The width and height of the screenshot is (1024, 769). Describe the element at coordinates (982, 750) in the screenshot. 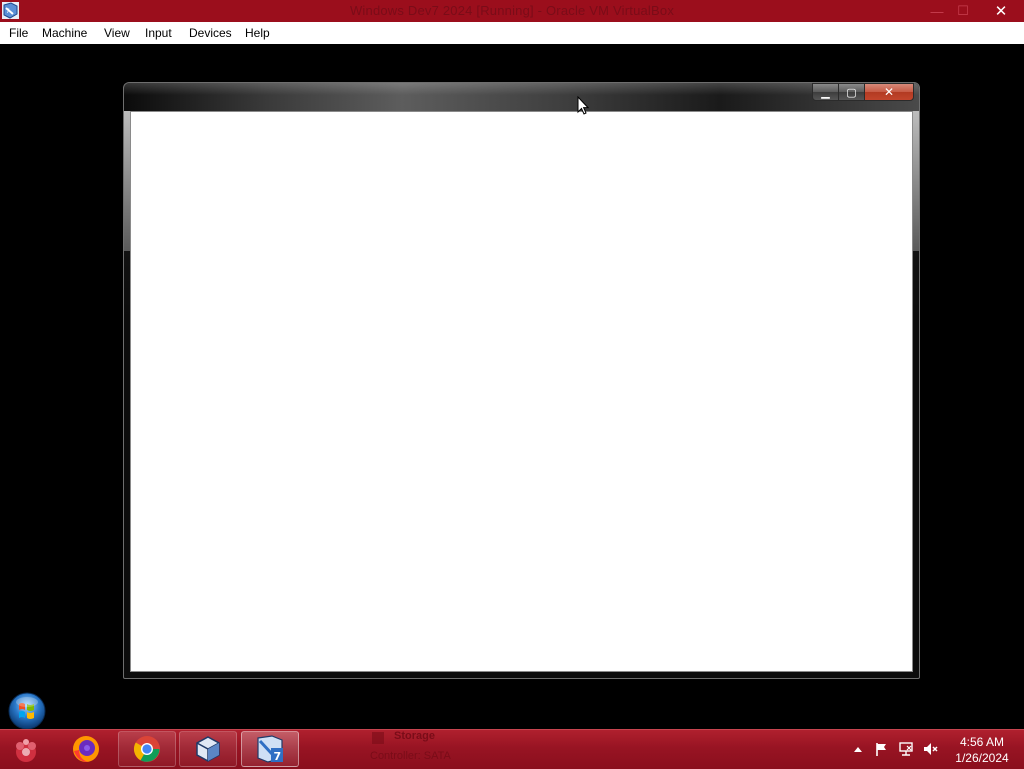

I see `taskbar-clock: 4:56 AM 1/26/2024` at that location.